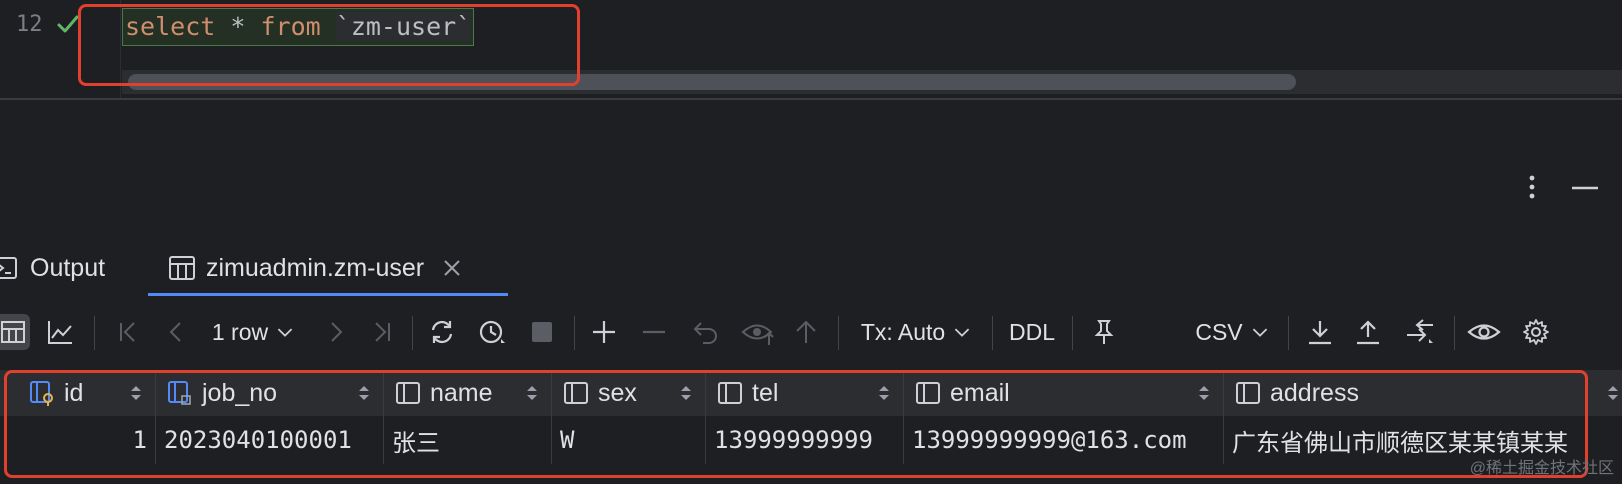 This screenshot has width=1622, height=484. I want to click on row-count-selector: 1 row, so click(254, 332).